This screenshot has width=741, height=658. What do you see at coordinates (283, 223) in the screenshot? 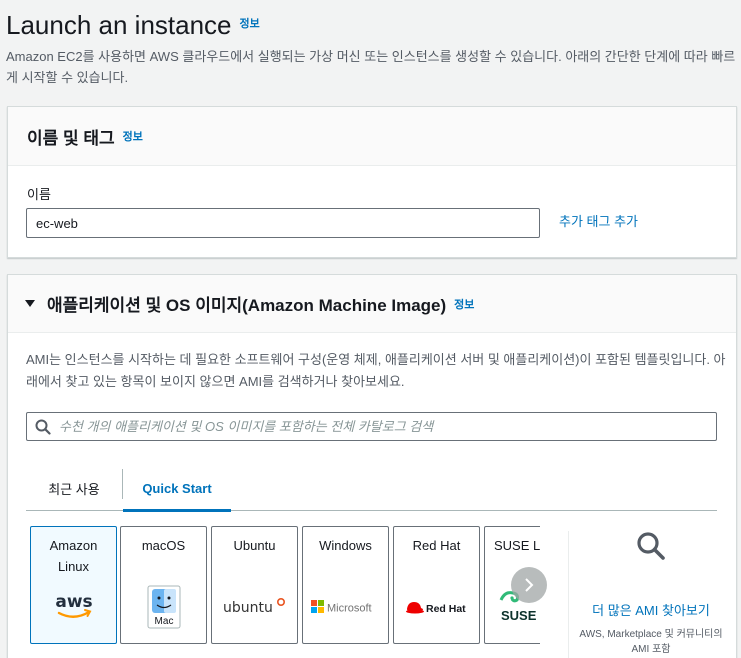
I see `name-input` at bounding box center [283, 223].